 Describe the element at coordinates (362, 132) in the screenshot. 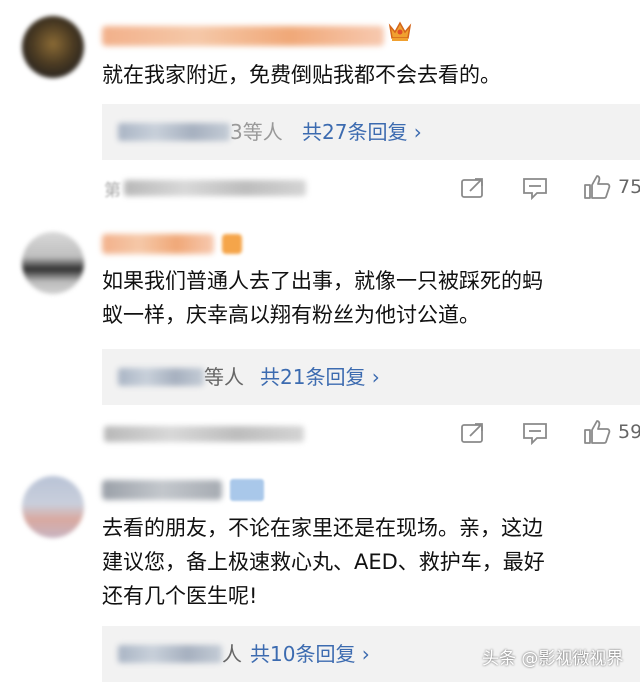

I see `reply-count-link: 共27条回复 ›` at that location.